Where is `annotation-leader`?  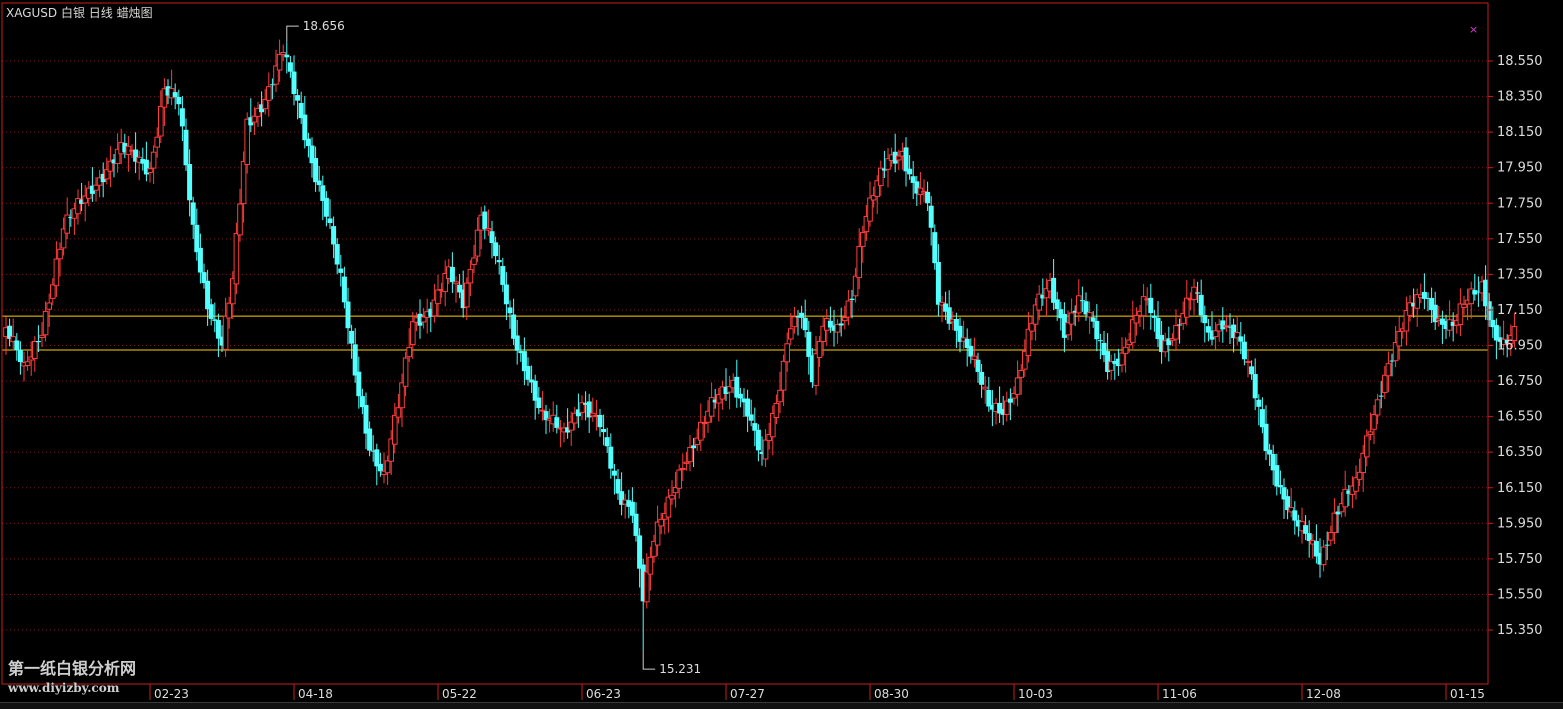
annotation-leader is located at coordinates (292, 34).